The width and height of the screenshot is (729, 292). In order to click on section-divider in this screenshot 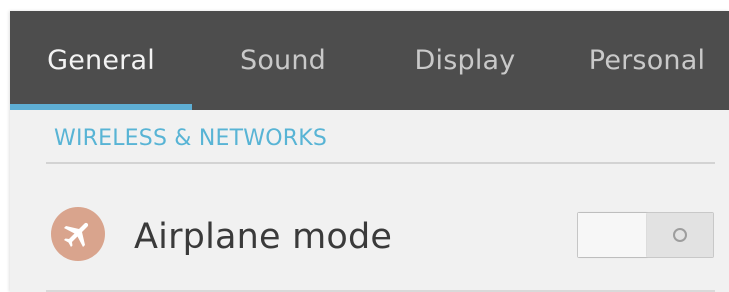, I will do `click(380, 163)`.